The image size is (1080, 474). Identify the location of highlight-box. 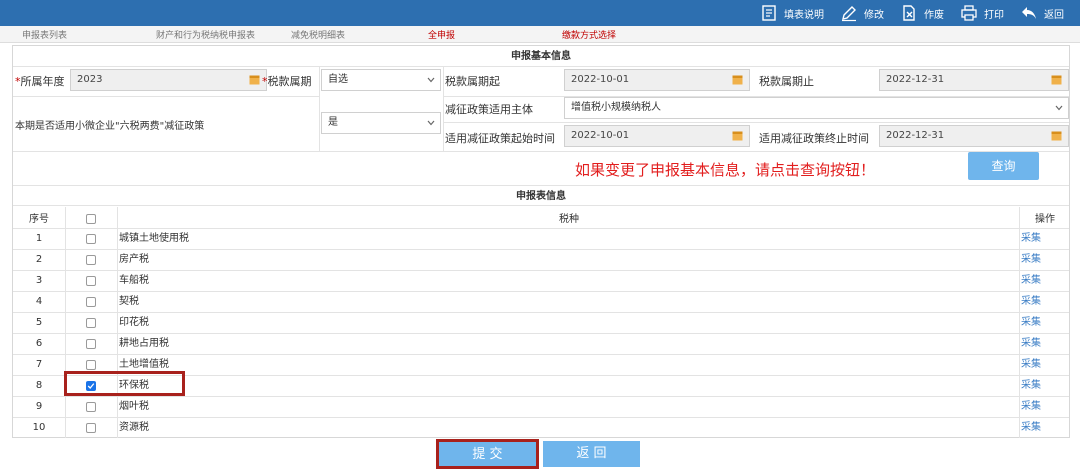
(124, 383).